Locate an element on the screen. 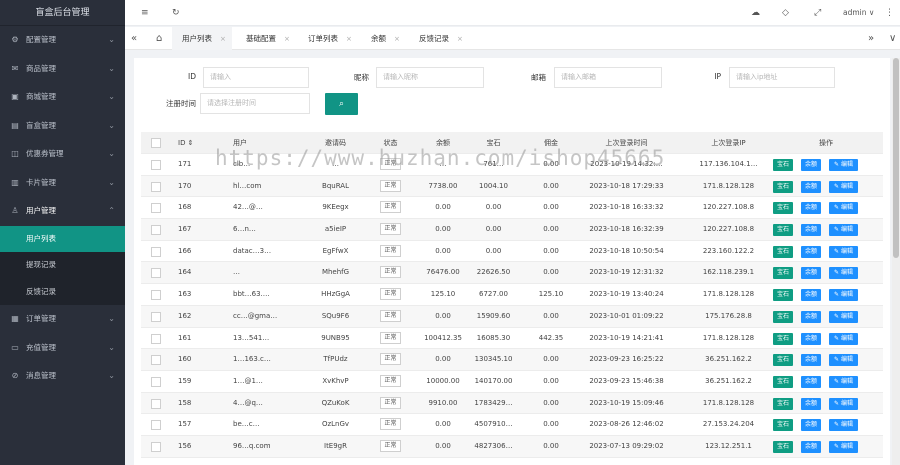  tag-icon: ◇ is located at coordinates (785, 13).